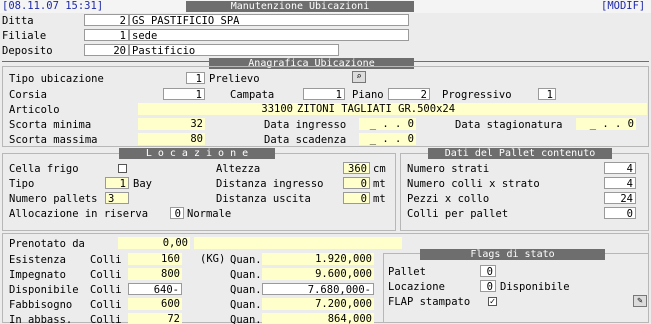 This screenshot has width=651, height=324. What do you see at coordinates (318, 274) in the screenshot?
I see `quantita-field: 9.600,000` at bounding box center [318, 274].